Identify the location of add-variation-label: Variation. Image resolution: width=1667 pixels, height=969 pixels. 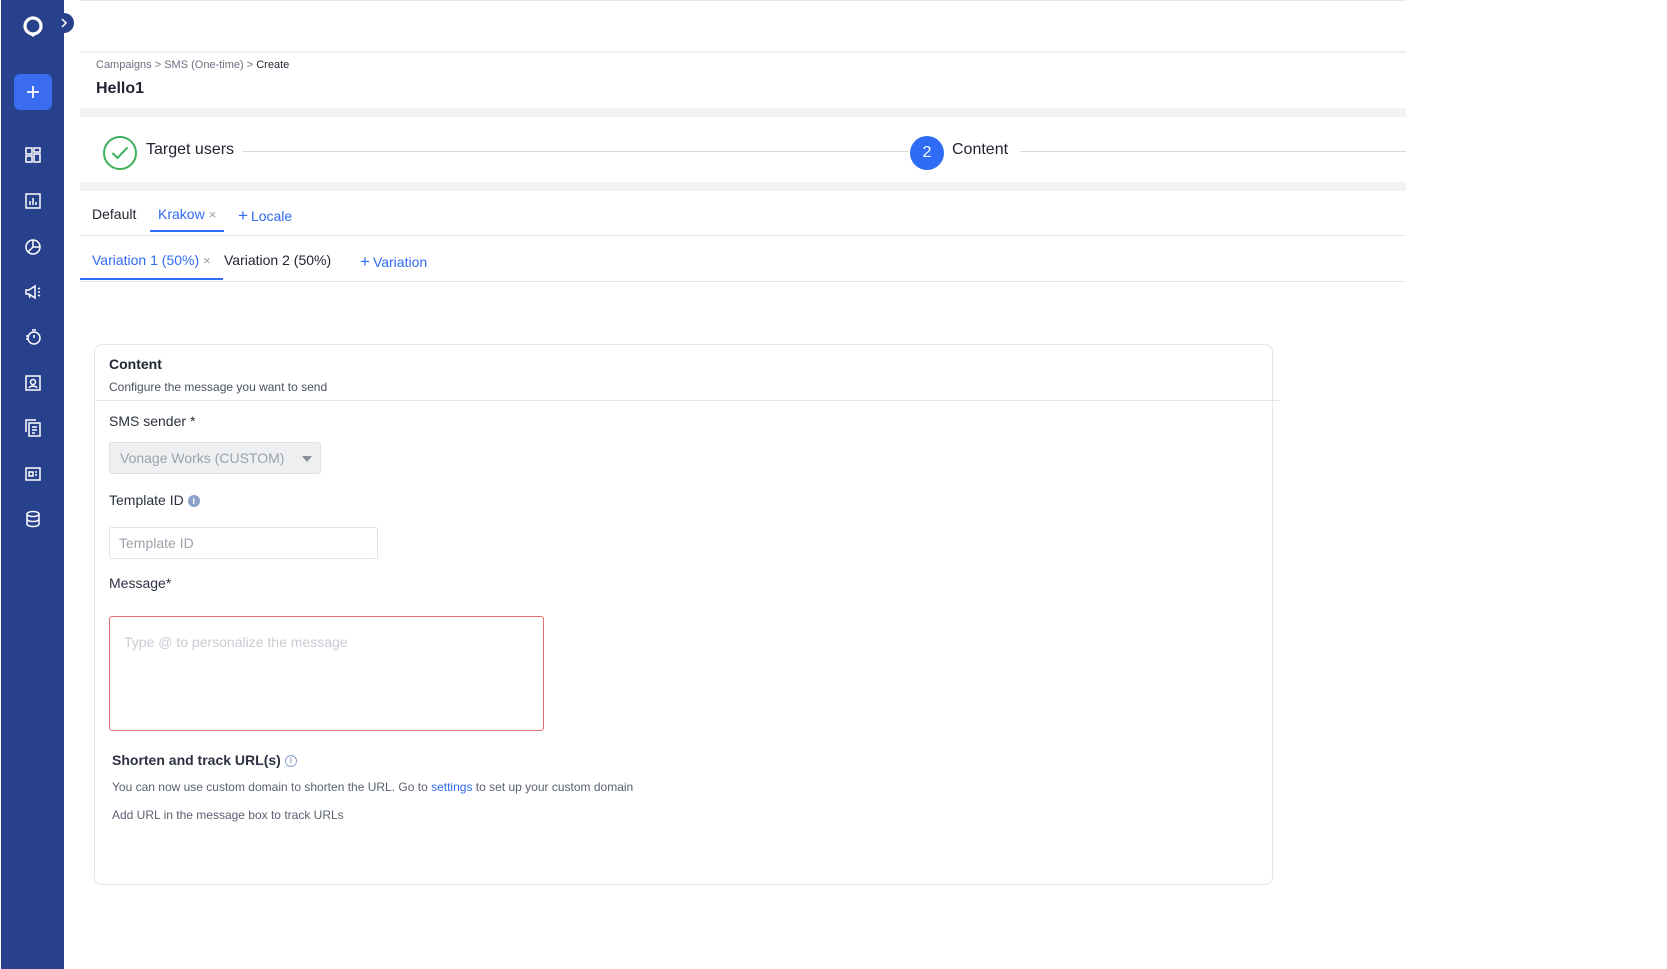
(400, 262).